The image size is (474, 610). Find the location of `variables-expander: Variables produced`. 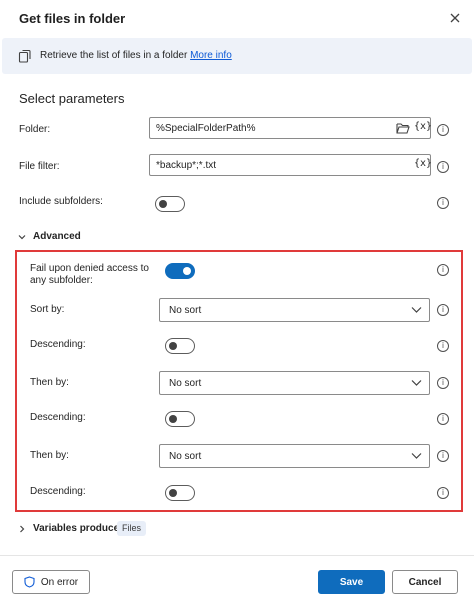

variables-expander: Variables produced is located at coordinates (71, 528).